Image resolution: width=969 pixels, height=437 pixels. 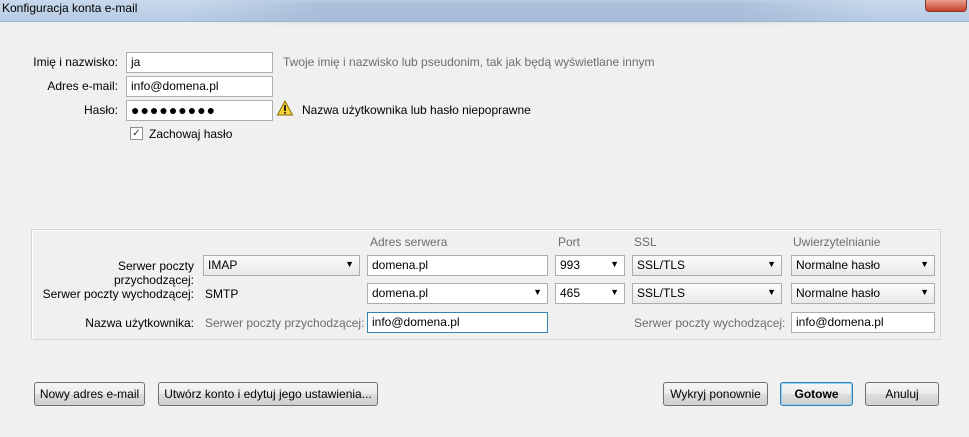 I want to click on window-title: Konfiguracja konta e-mail, so click(x=70, y=8).